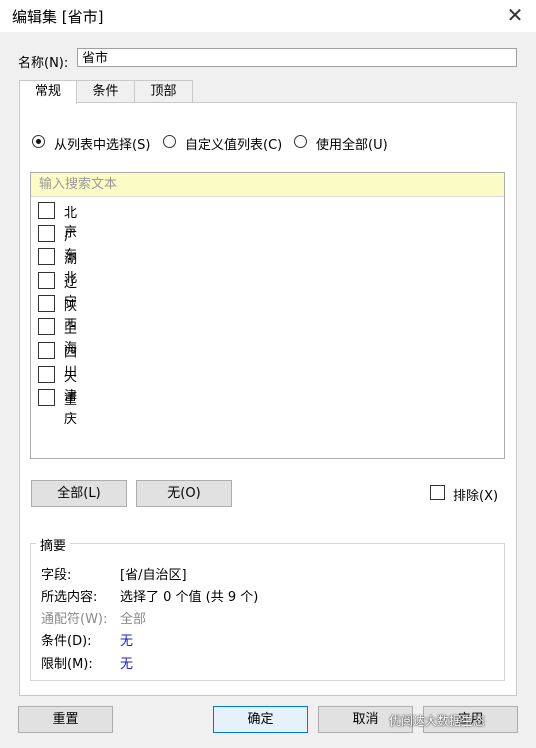 The image size is (536, 748). Describe the element at coordinates (65, 719) in the screenshot. I see `reset-button: 重置` at that location.